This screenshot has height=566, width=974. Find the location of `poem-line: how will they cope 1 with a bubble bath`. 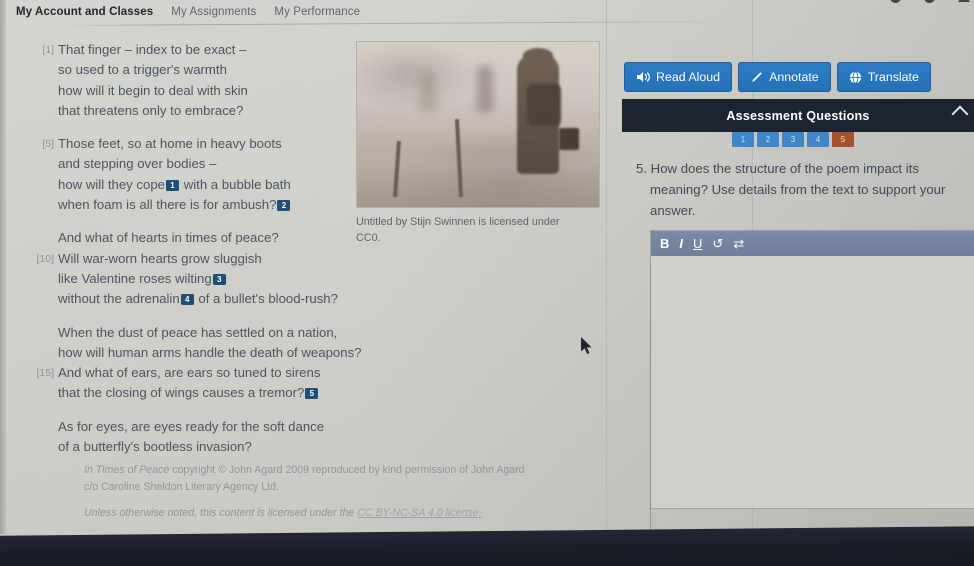

poem-line: how will they cope 1 with a bubble bath is located at coordinates (180, 185).